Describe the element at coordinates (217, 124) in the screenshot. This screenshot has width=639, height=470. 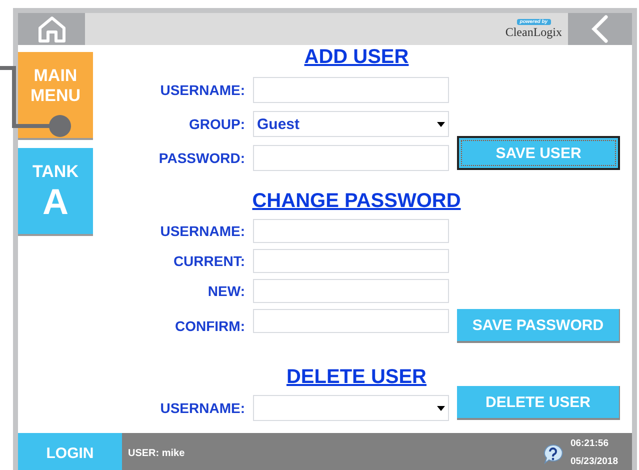
I see `field-label: GROUP:` at that location.